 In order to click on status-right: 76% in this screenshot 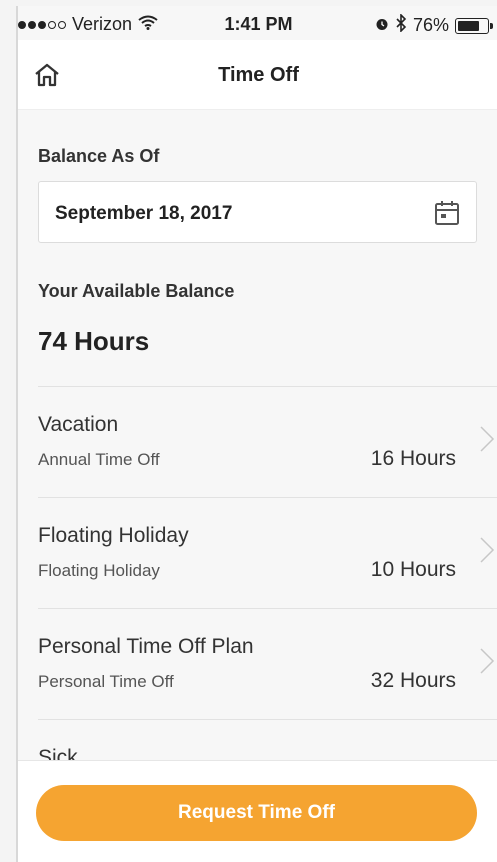, I will do `click(434, 25)`.